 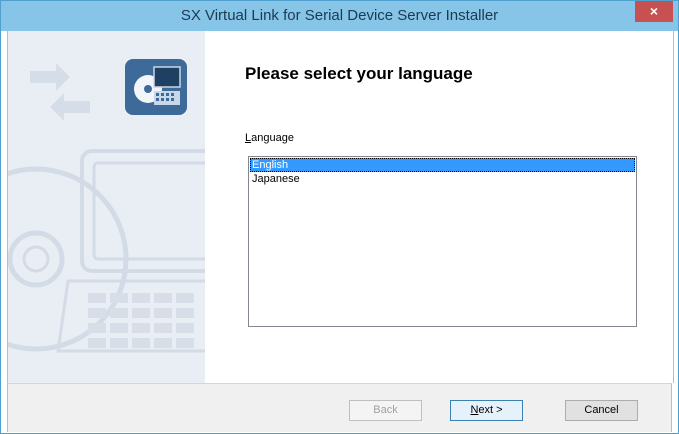 What do you see at coordinates (156, 87) in the screenshot?
I see `computer-cd-icon` at bounding box center [156, 87].